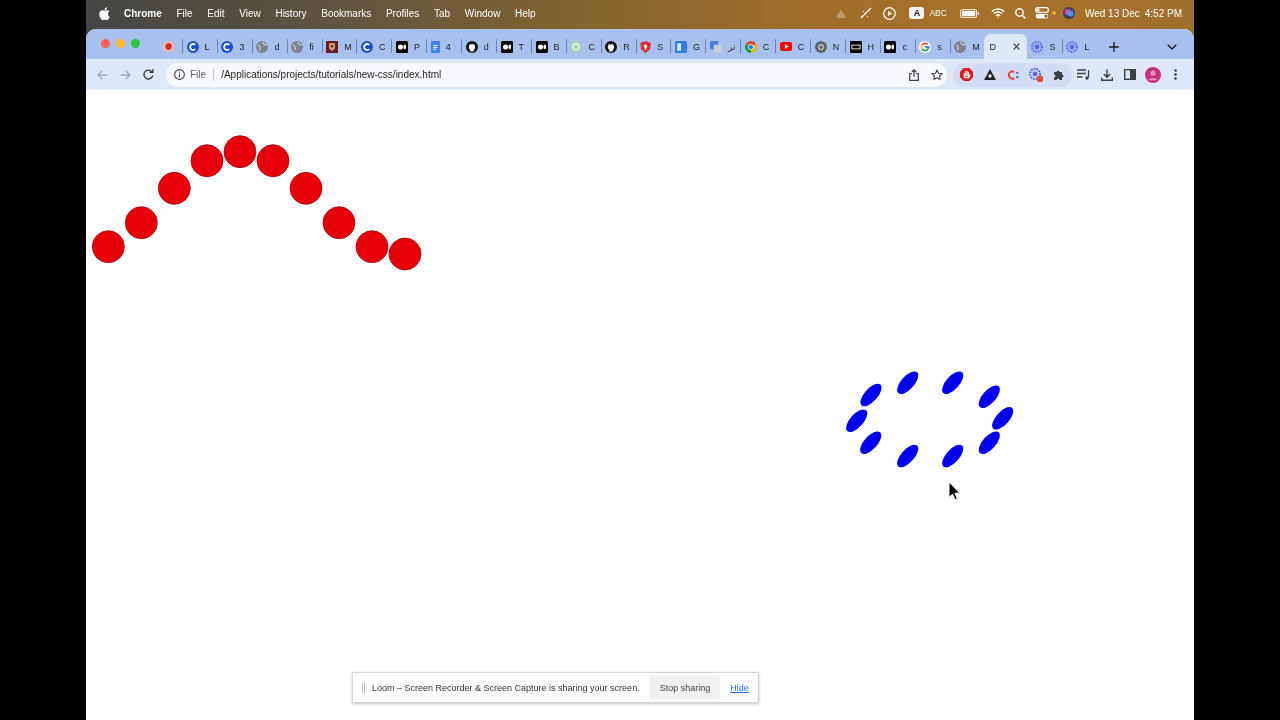  I want to click on input-source-label: ABC, so click(938, 13).